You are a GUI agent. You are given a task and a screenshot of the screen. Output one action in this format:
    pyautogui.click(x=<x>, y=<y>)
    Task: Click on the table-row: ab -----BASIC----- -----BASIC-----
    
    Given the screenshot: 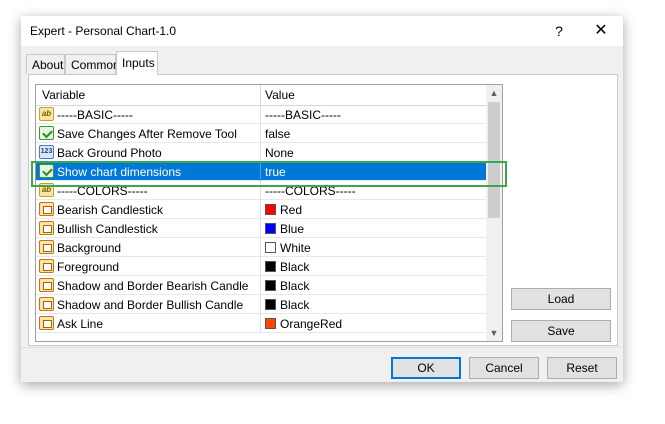 What is the action you would take?
    pyautogui.click(x=261, y=114)
    